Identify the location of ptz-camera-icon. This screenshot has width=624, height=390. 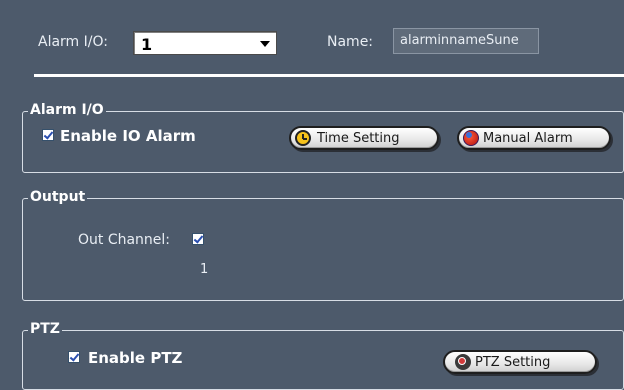
(463, 362).